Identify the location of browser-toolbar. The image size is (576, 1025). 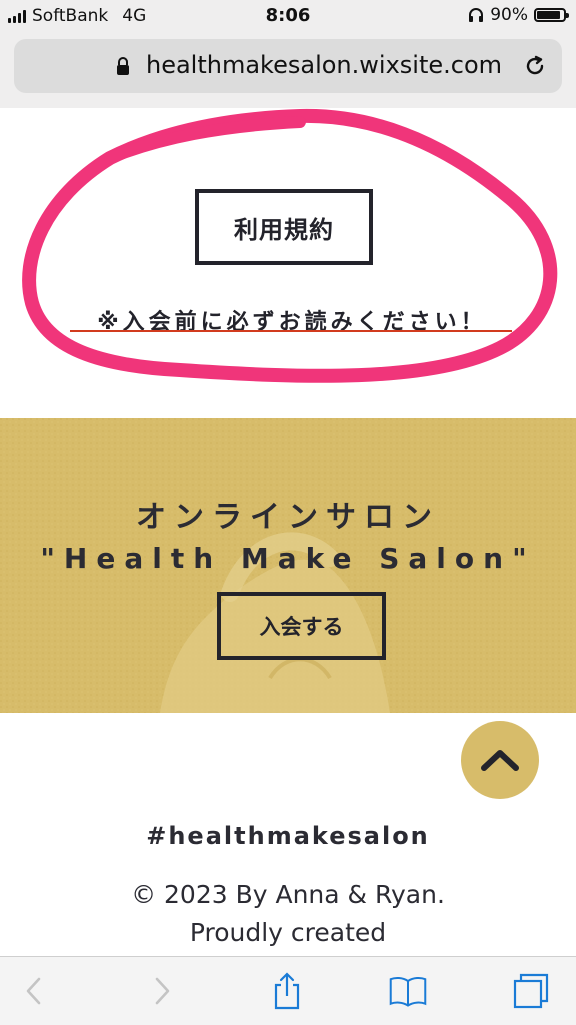
(288, 990).